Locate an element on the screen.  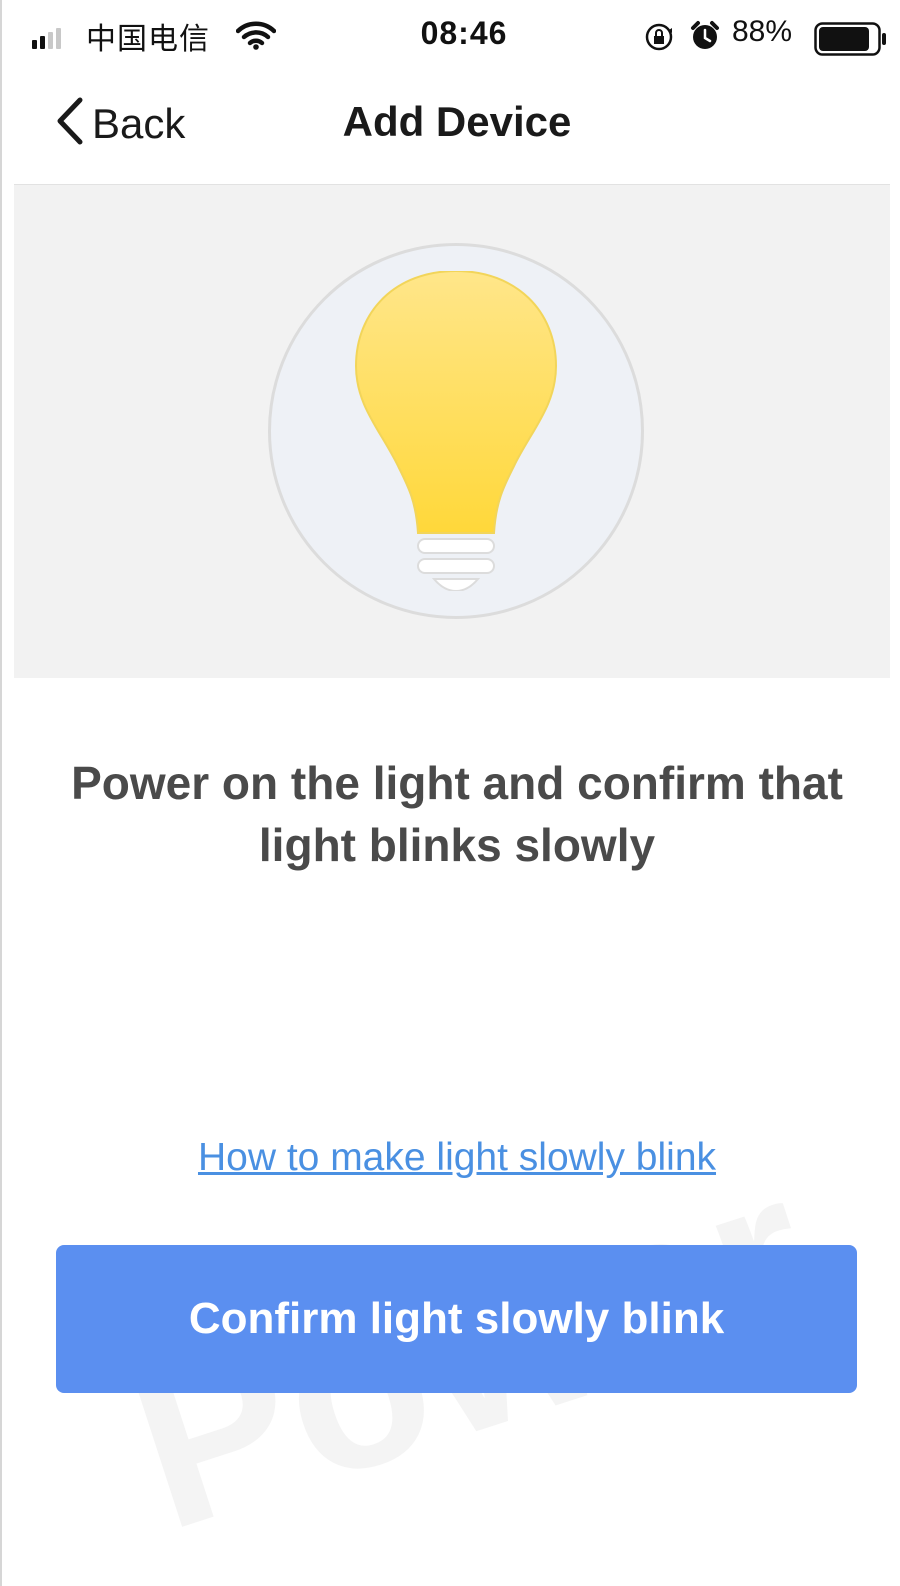
screen-edge is located at coordinates (895, 793).